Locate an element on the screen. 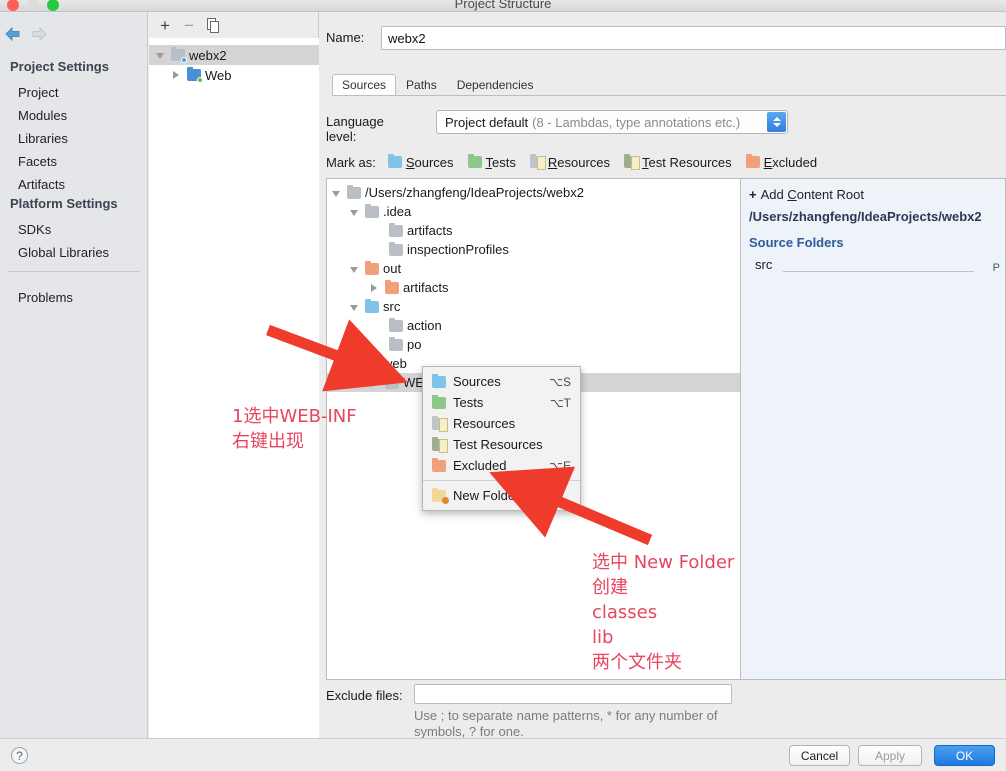 Image resolution: width=1006 pixels, height=771 pixels. module-tree-row-webx2: webx2 is located at coordinates (234, 55).